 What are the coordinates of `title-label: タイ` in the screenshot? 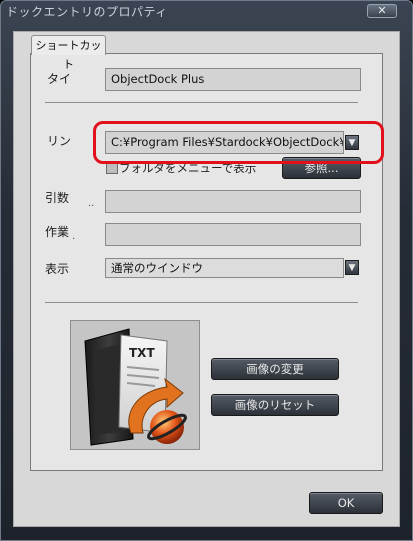 It's located at (59, 79).